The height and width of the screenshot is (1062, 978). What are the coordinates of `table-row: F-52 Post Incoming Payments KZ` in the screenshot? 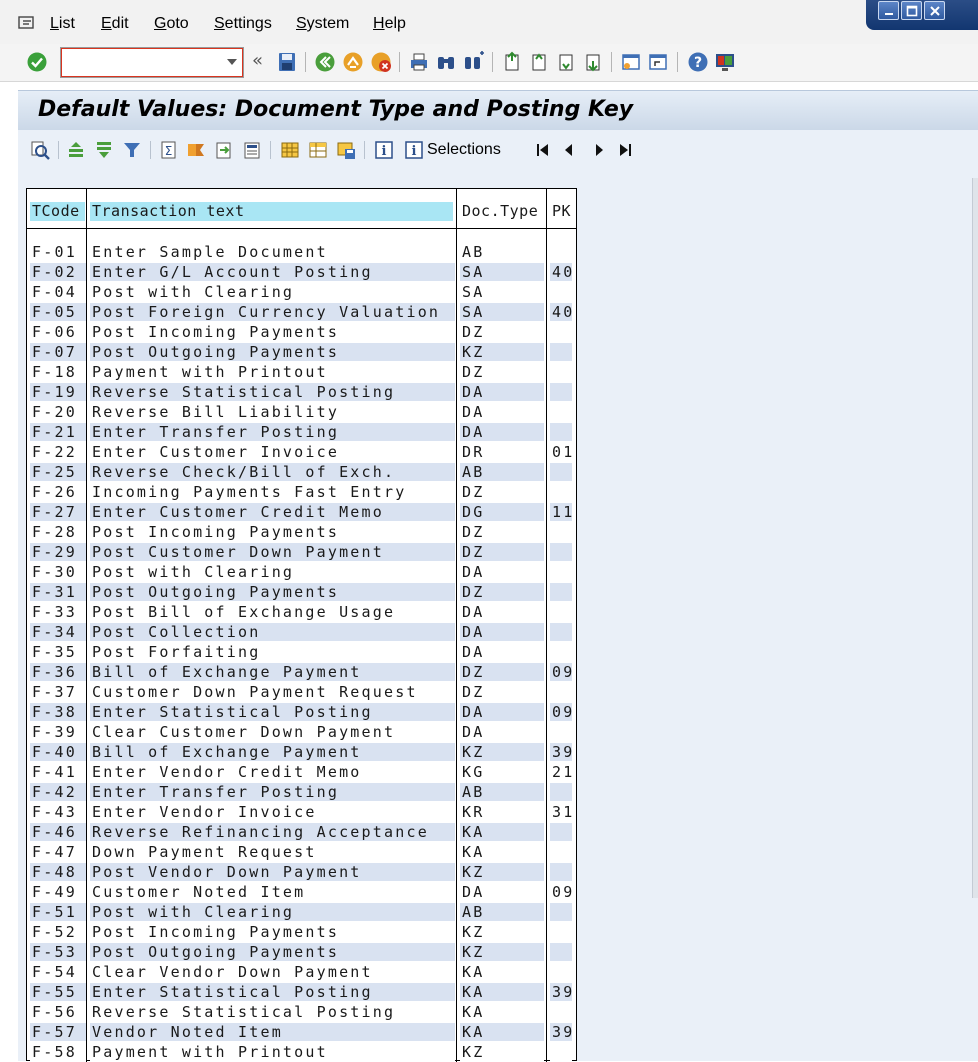 It's located at (301, 932).